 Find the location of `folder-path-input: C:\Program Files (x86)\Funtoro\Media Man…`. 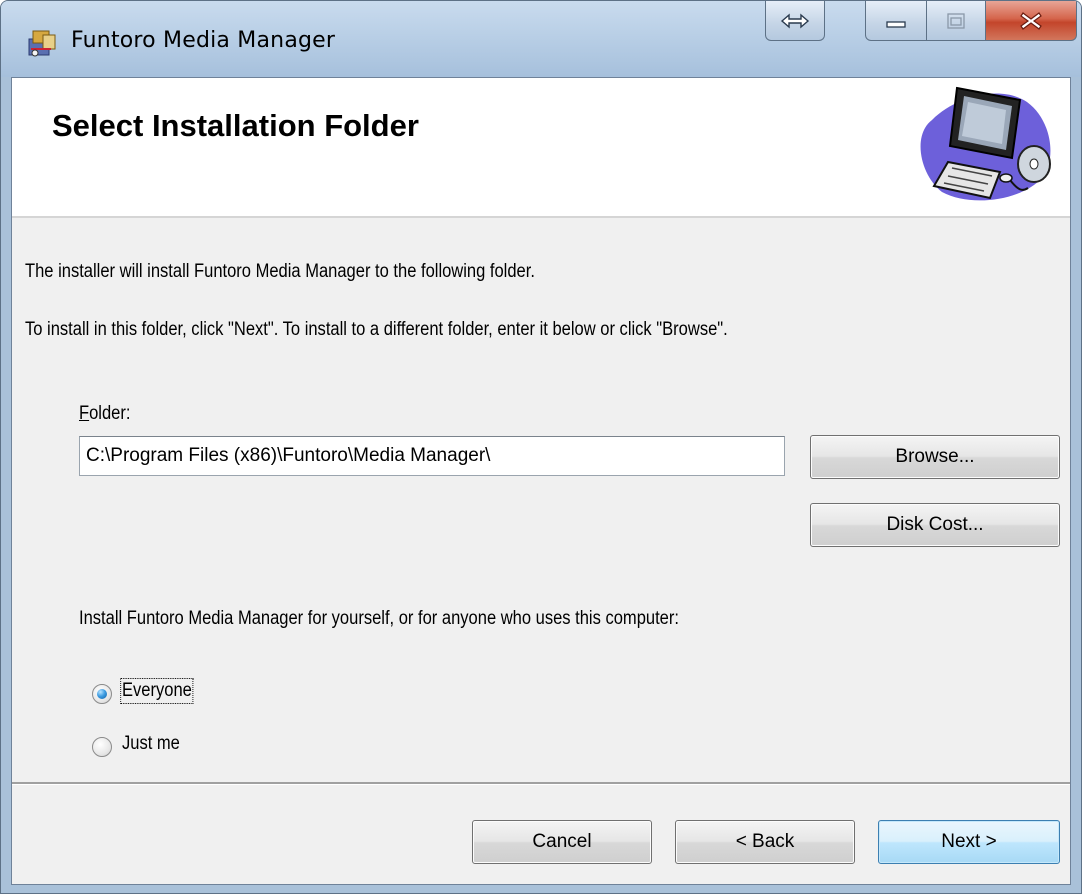

folder-path-input: C:\Program Files (x86)\Funtoro\Media Man… is located at coordinates (432, 456).